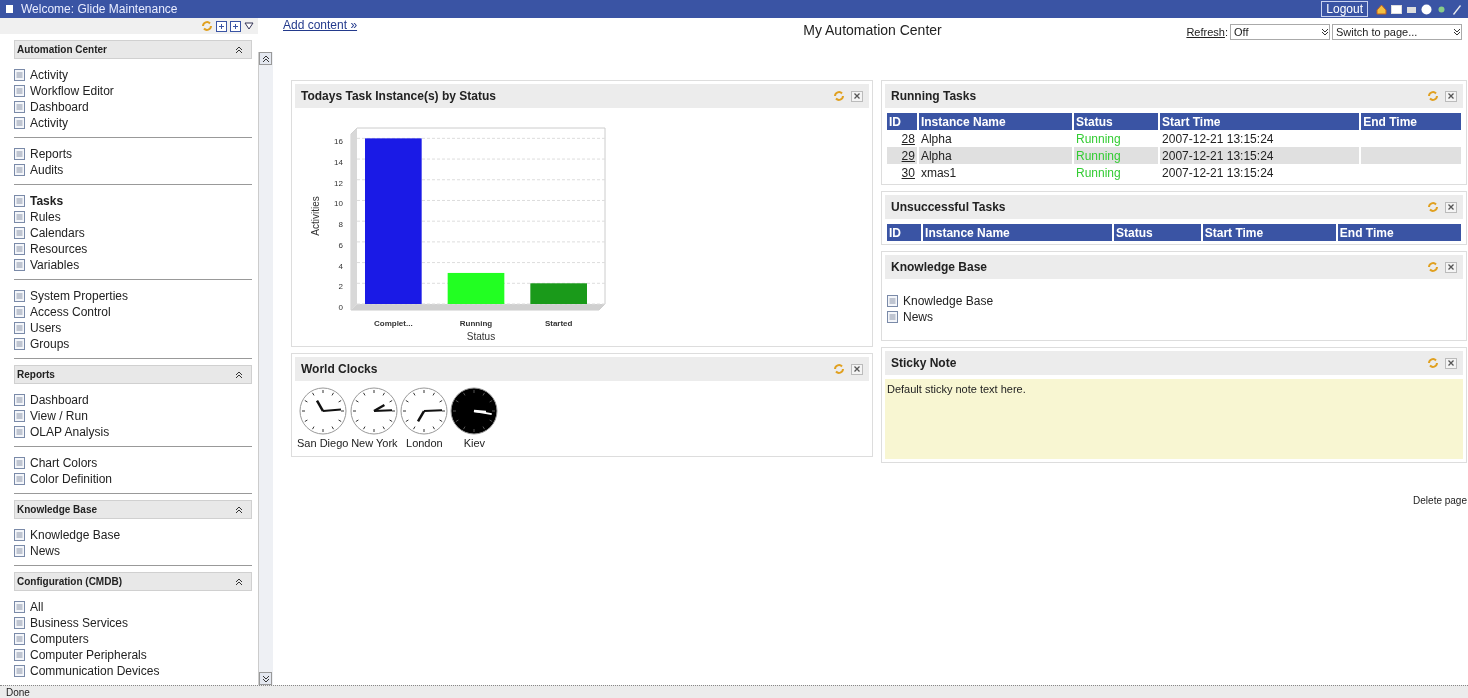 The image size is (1468, 698). I want to click on sidebar-item: Variables, so click(133, 265).